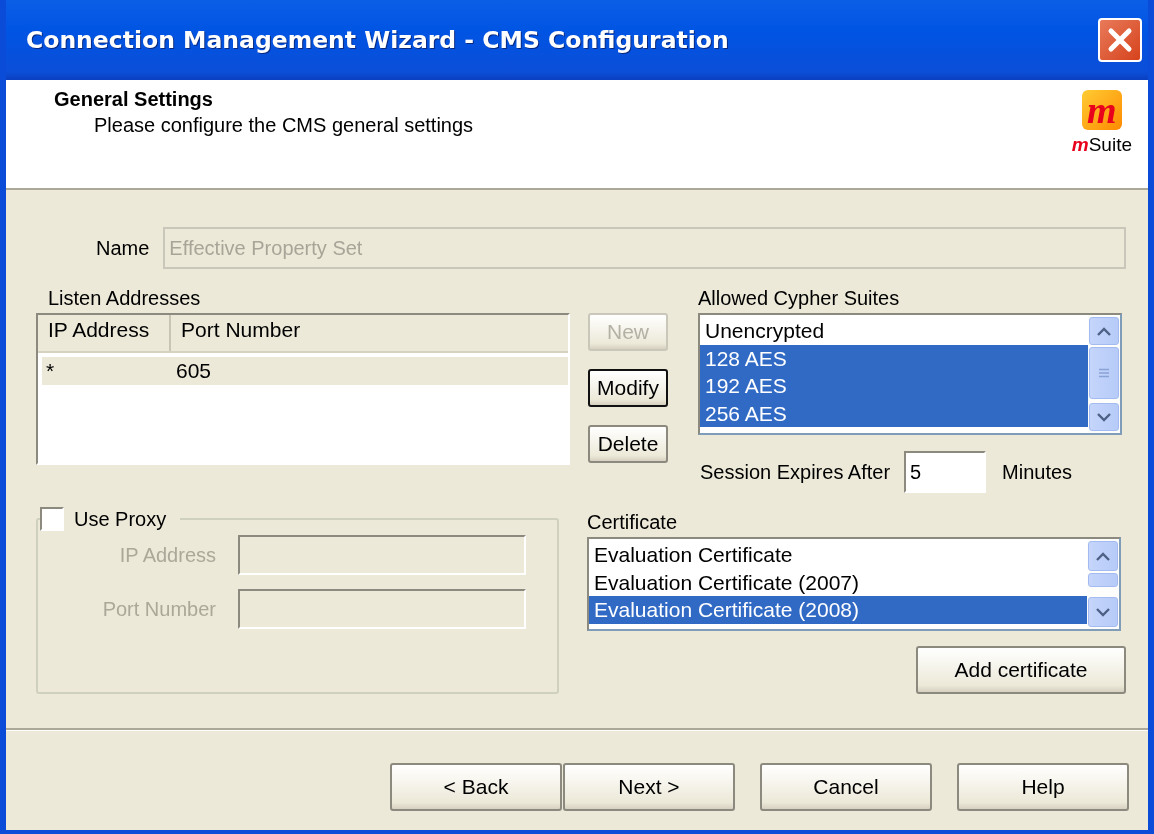 The image size is (1154, 834). Describe the element at coordinates (105, 333) in the screenshot. I see `column-header: IP Address` at that location.